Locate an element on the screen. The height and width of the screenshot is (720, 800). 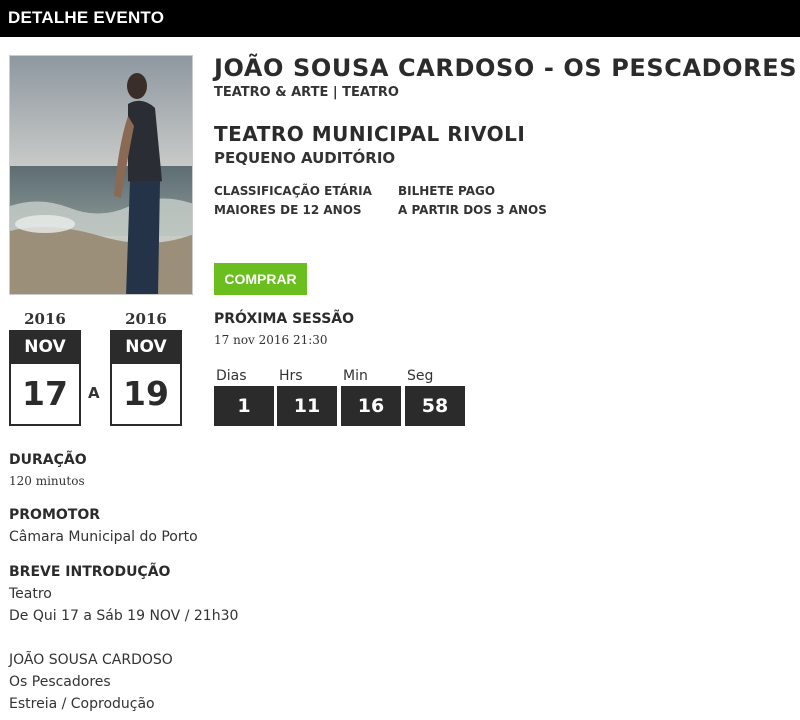
age-rating-value: MAIORES DE 12 ANOS is located at coordinates (288, 210).